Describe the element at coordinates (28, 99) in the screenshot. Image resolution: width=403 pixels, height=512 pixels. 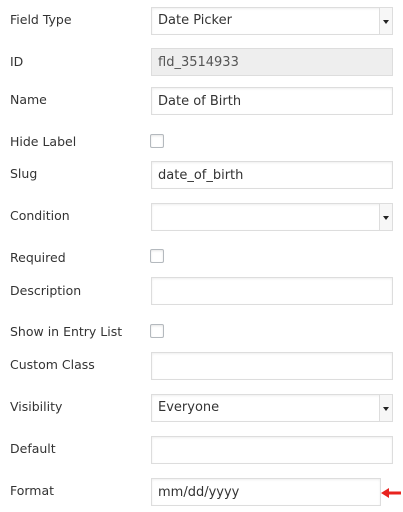
I see `name-label: Name` at that location.